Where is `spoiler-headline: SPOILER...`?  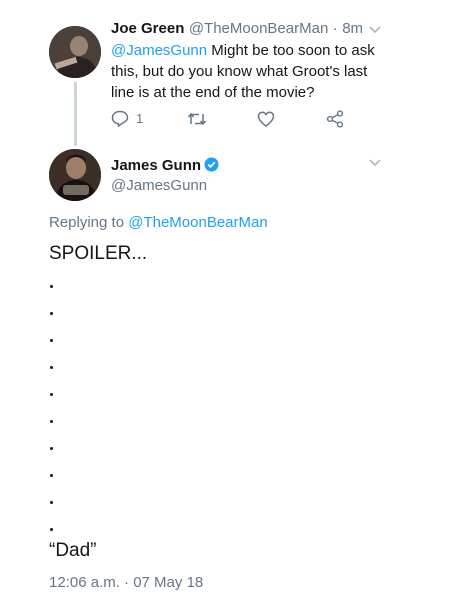
spoiler-headline: SPOILER... is located at coordinates (98, 253).